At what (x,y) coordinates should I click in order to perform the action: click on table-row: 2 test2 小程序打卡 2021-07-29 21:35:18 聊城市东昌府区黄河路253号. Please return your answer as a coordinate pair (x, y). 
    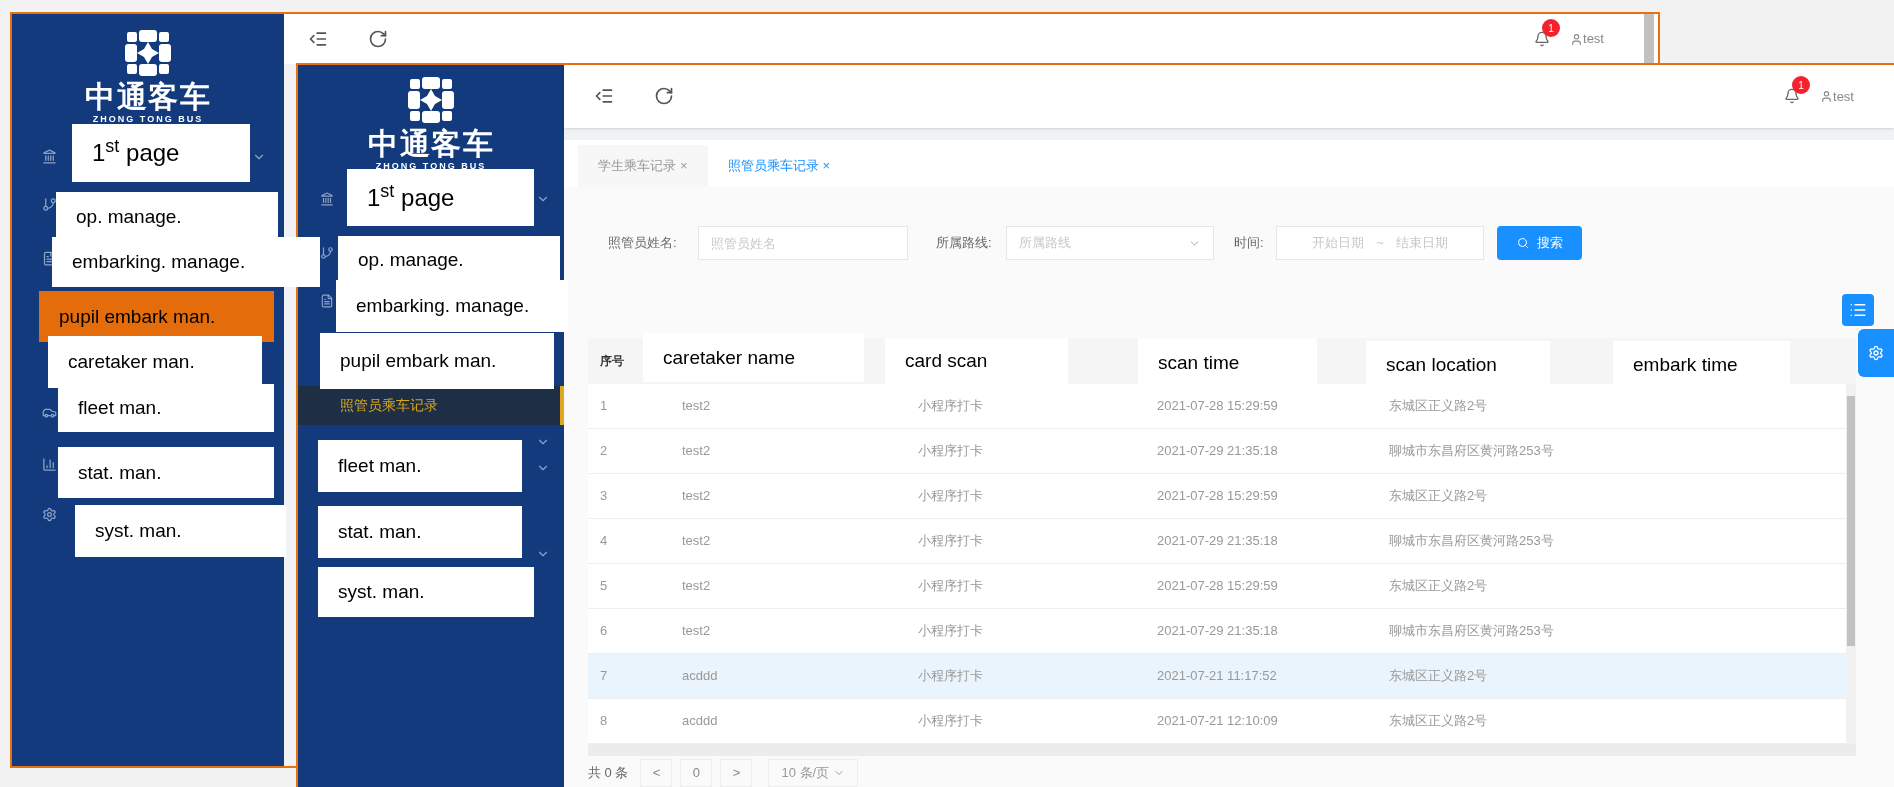
    Looking at the image, I should click on (1217, 451).